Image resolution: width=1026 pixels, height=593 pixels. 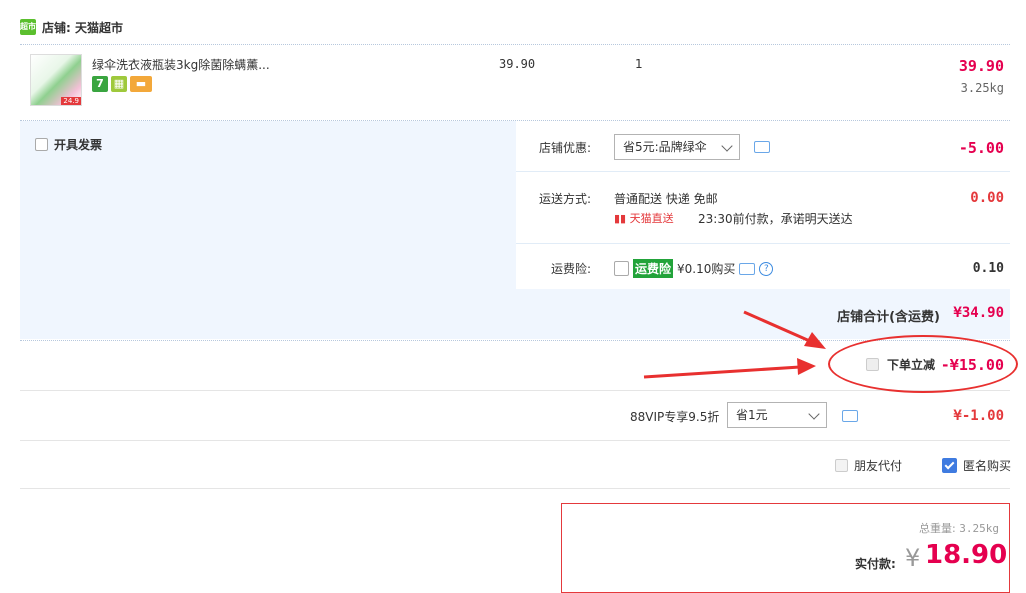 I want to click on annotation-arrowhead-lower, so click(x=806, y=366).